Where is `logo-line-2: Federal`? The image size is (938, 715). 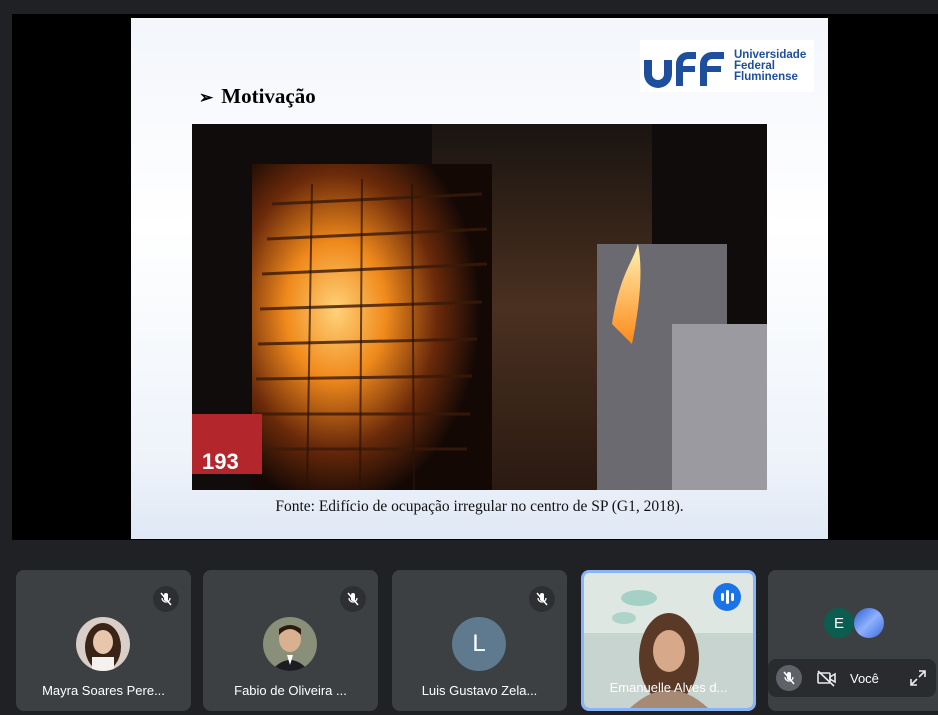 logo-line-2: Federal is located at coordinates (754, 65).